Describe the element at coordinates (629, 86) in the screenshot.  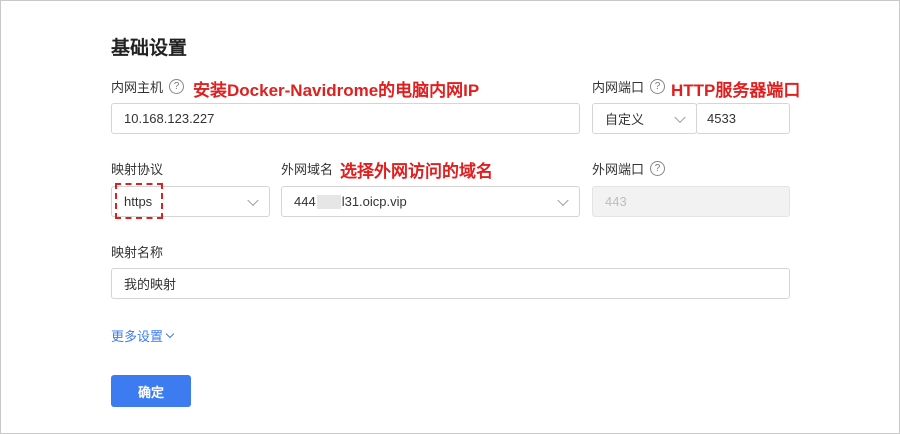
I see `lan-port-label: 内网端口 ?` at that location.